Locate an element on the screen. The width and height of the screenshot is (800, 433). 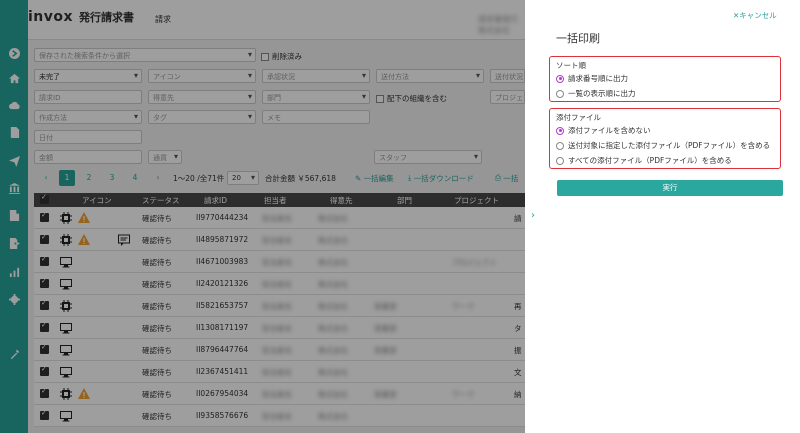
attach-group-title: 添付ファイル is located at coordinates (578, 117).